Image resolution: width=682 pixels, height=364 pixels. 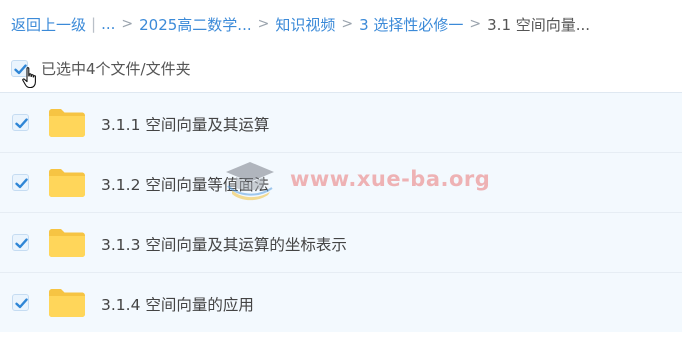 I want to click on file-name: 3.1.1 空间向量及其运算, so click(x=185, y=124).